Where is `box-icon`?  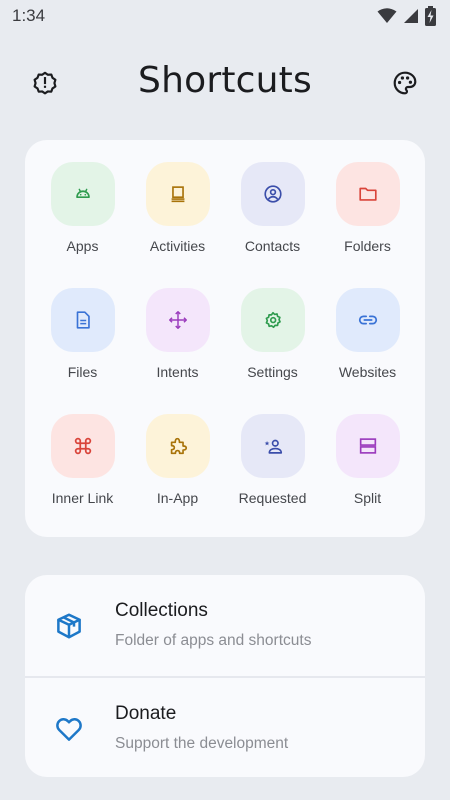
box-icon is located at coordinates (69, 626).